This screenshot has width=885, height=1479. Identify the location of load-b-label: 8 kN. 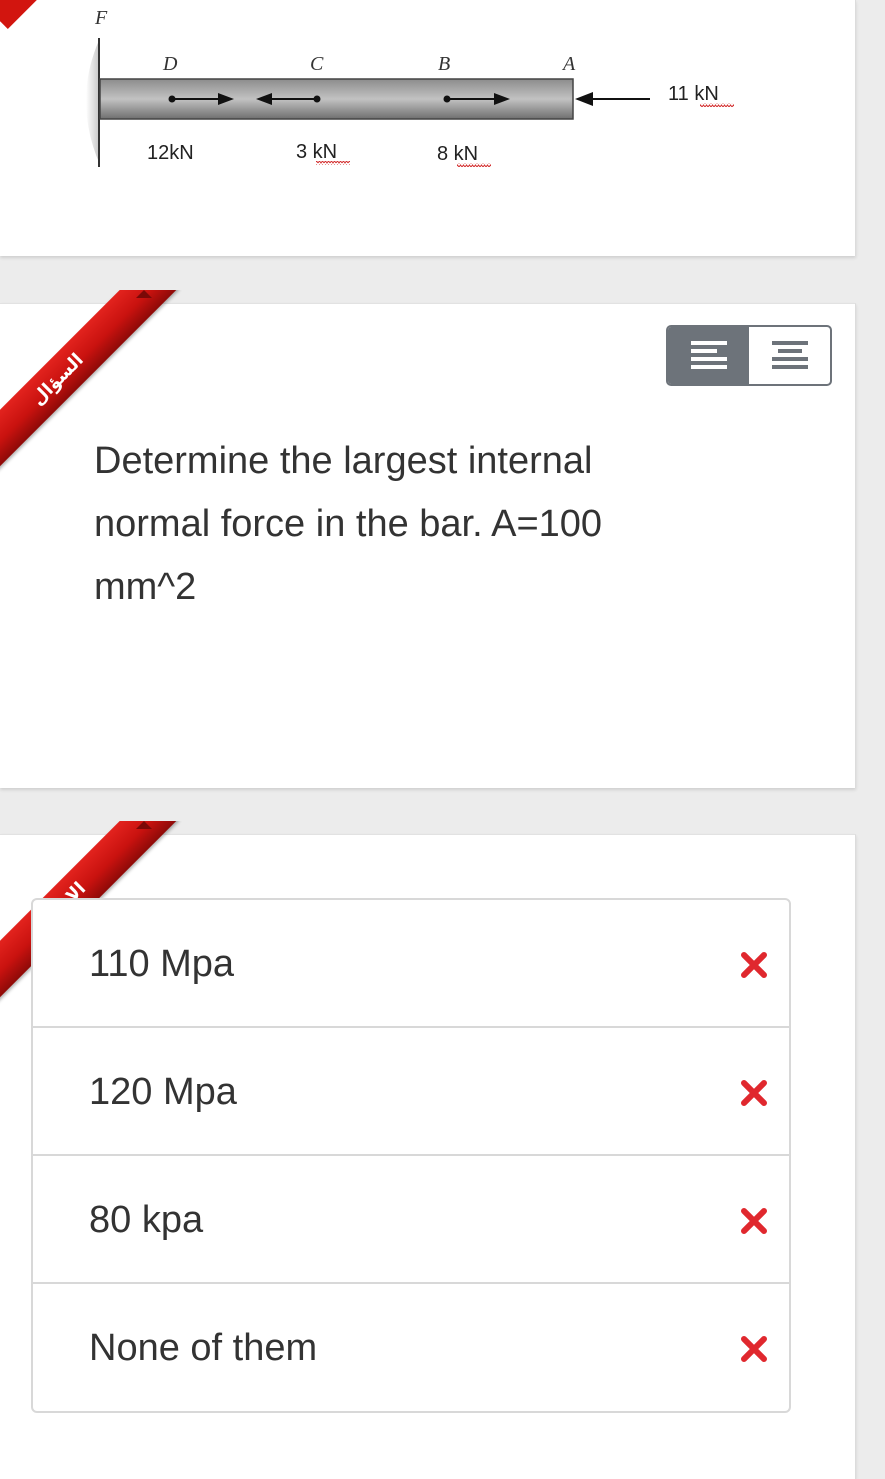
(457, 154).